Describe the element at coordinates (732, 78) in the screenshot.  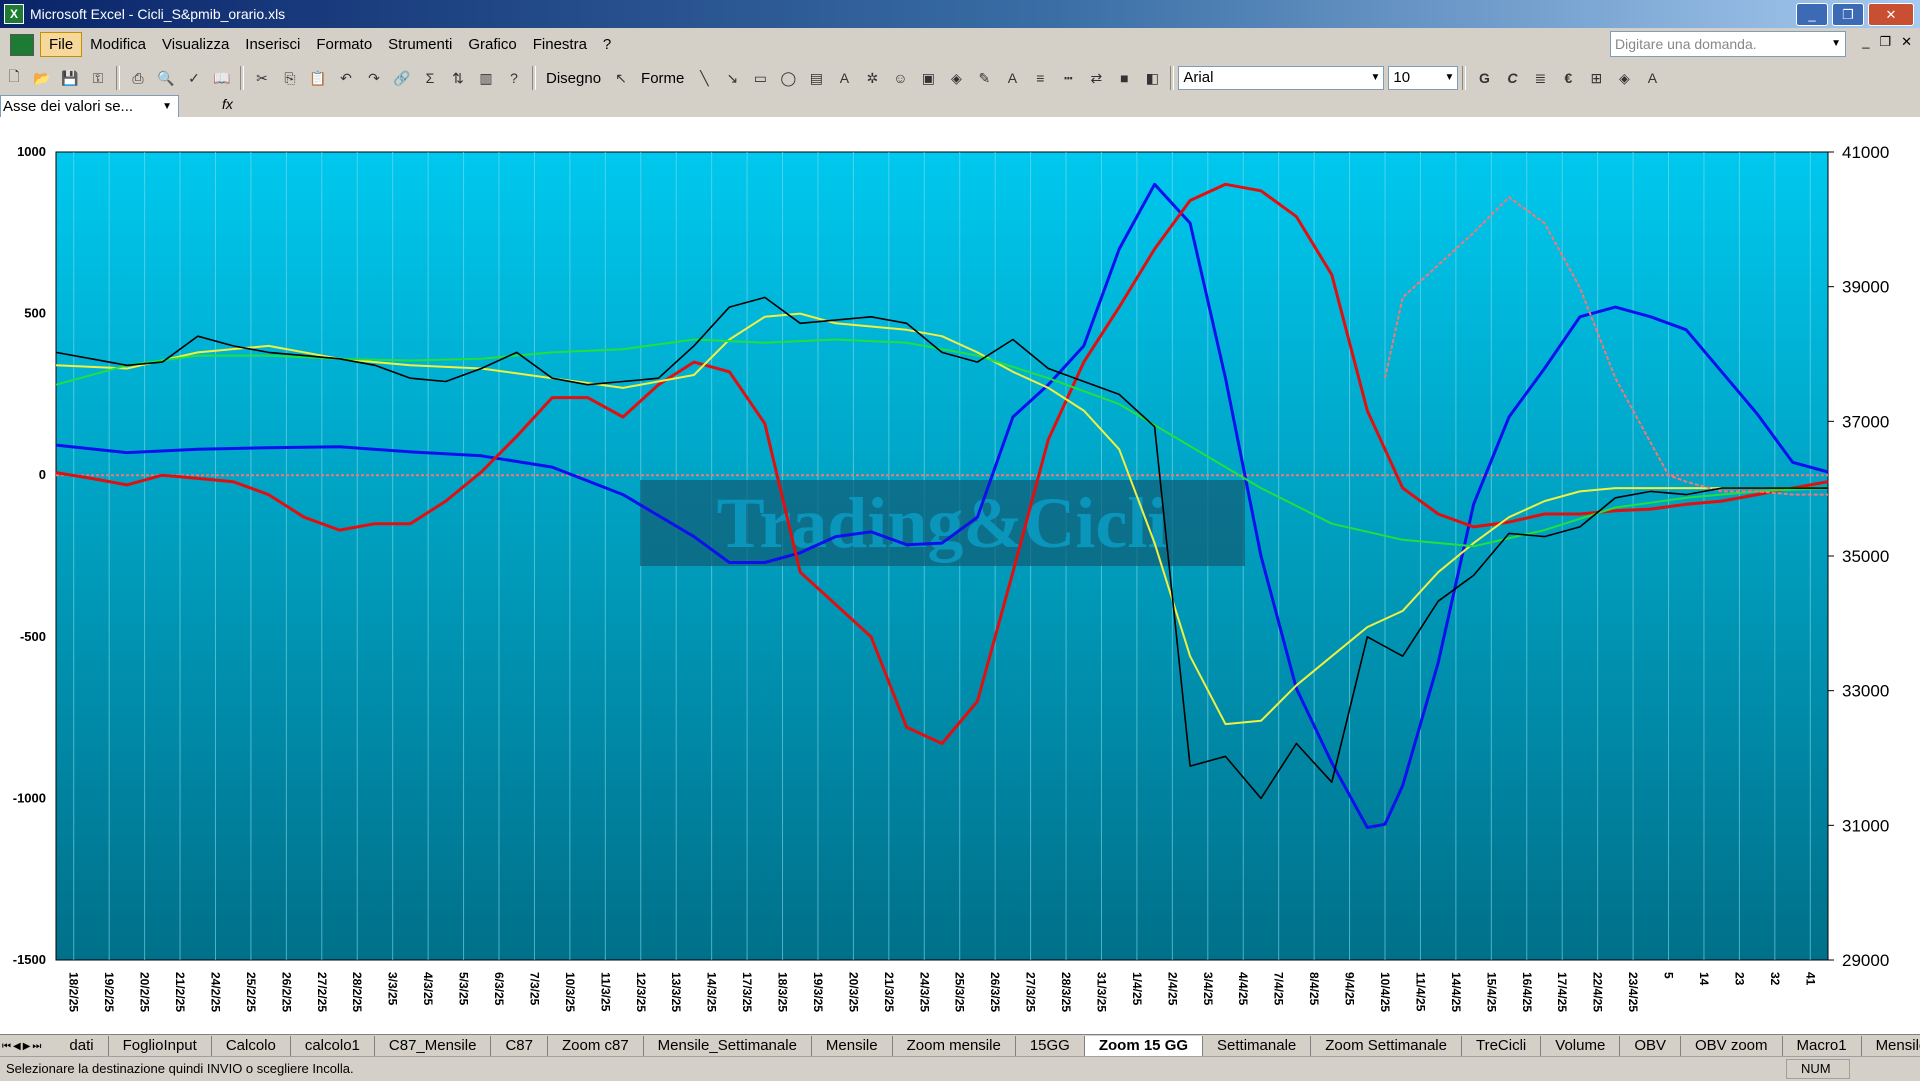
I see `arrow-icon: ↘` at that location.